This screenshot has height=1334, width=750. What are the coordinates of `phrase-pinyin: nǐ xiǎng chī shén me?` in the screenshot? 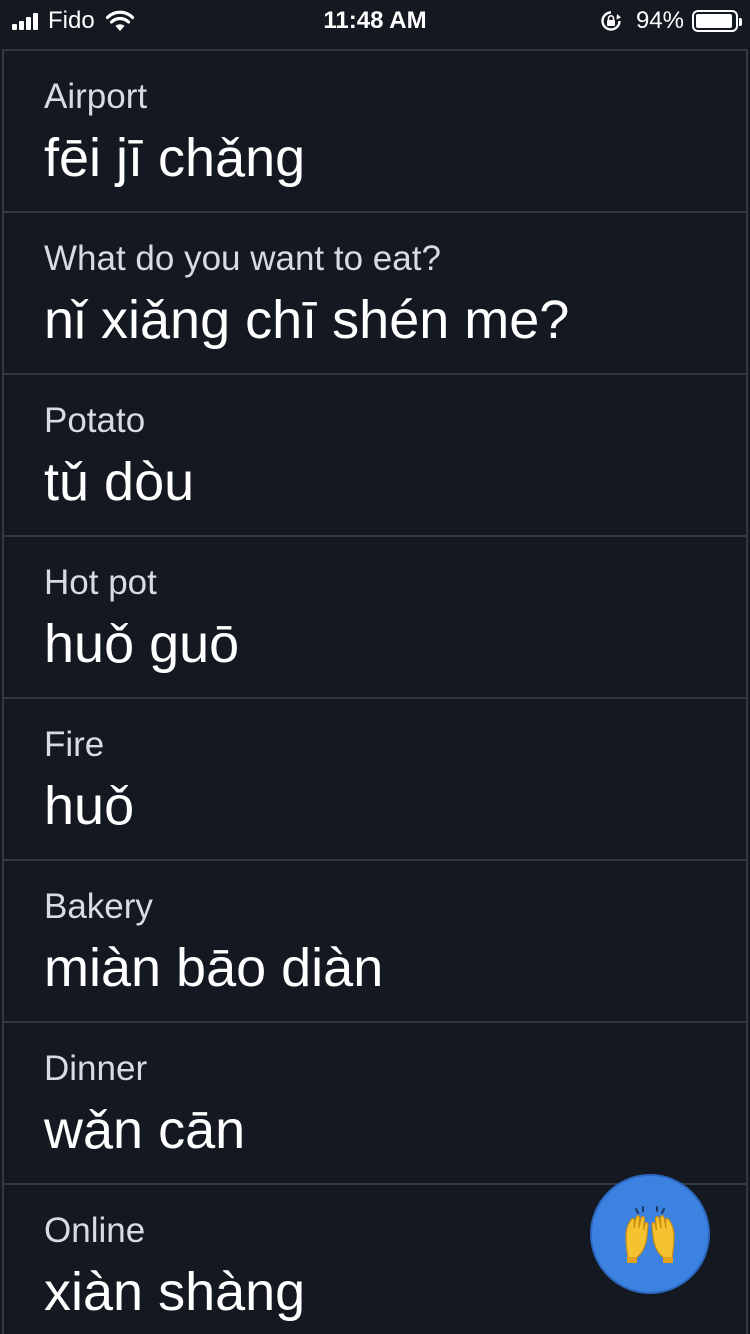 It's located at (307, 320).